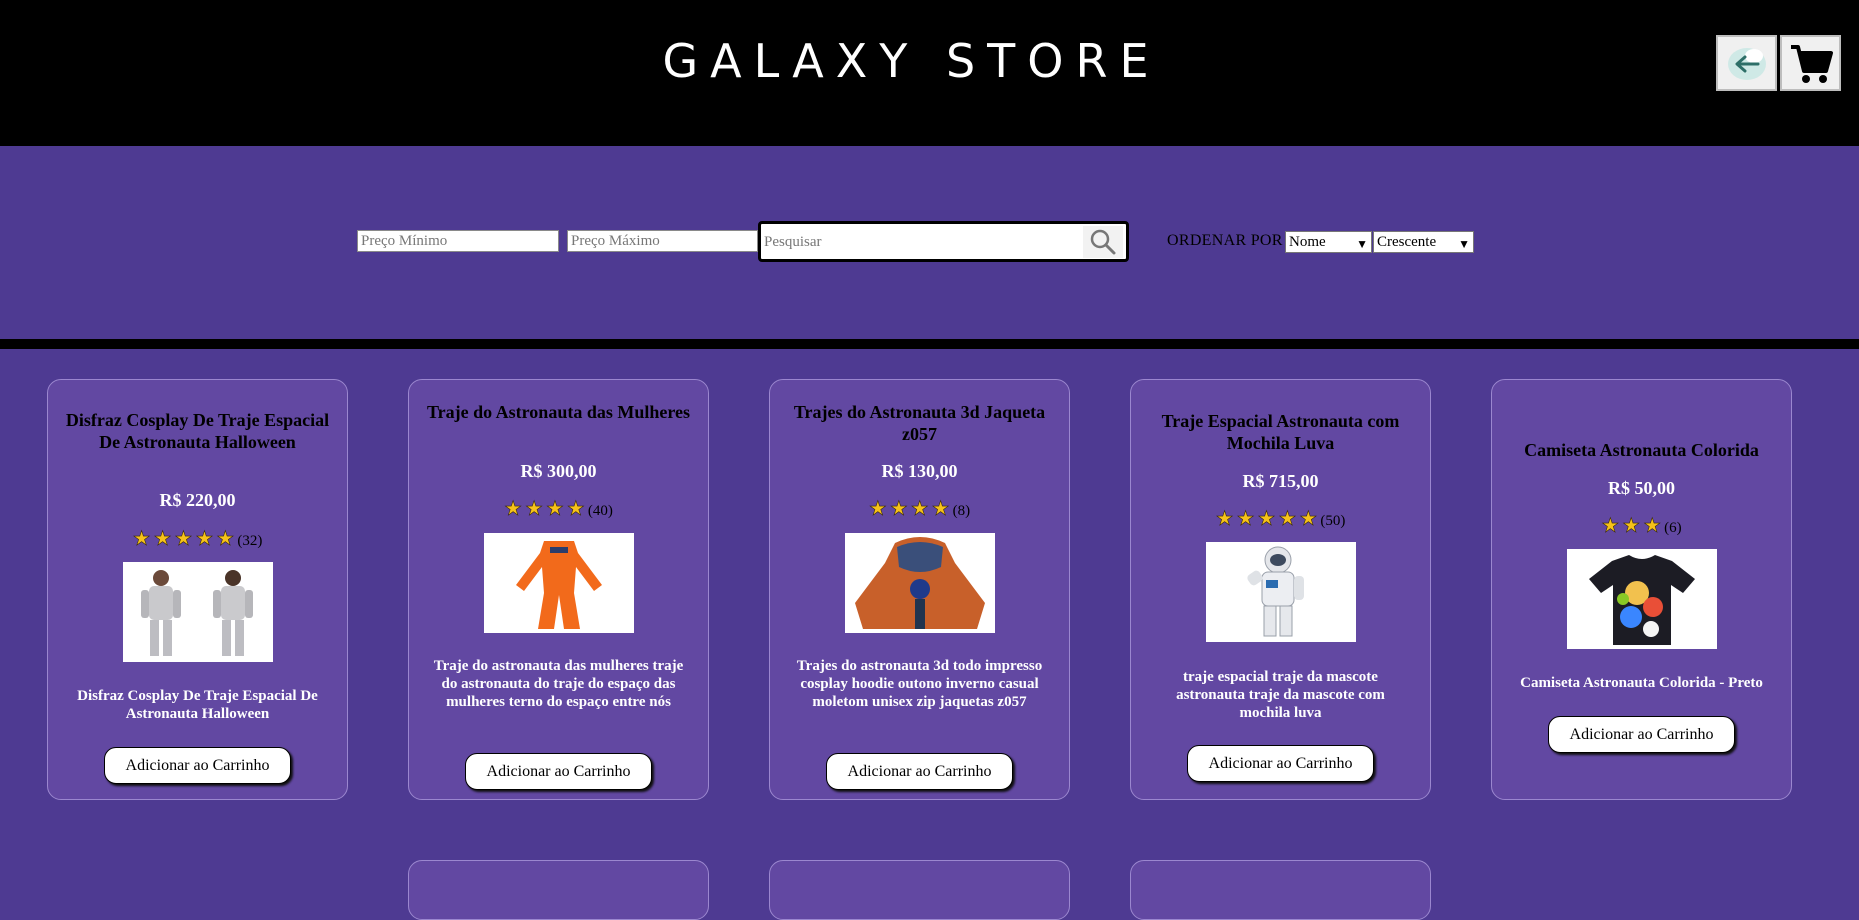 This screenshot has height=920, width=1859. I want to click on product-rating: ★★★★★(32), so click(197, 538).